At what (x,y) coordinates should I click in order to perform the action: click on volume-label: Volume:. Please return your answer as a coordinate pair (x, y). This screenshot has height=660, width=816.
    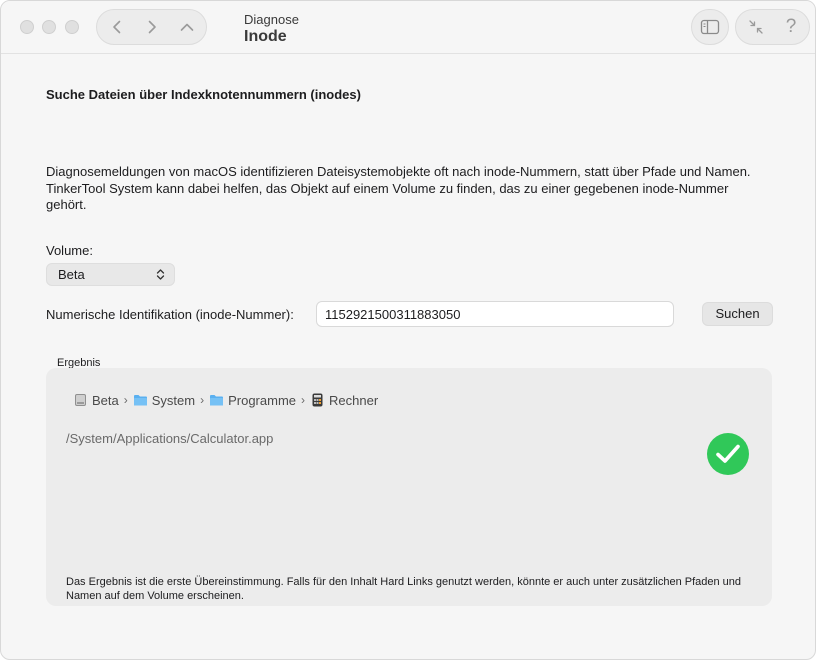
    Looking at the image, I should click on (69, 250).